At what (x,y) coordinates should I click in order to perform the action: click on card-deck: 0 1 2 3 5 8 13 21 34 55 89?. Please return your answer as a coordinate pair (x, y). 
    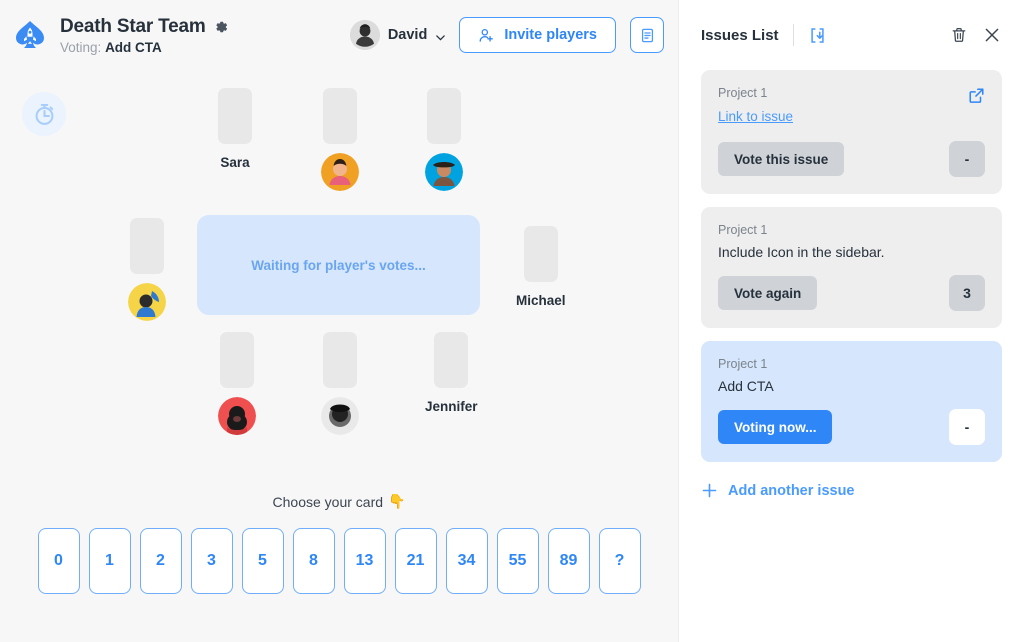
    Looking at the image, I should click on (339, 561).